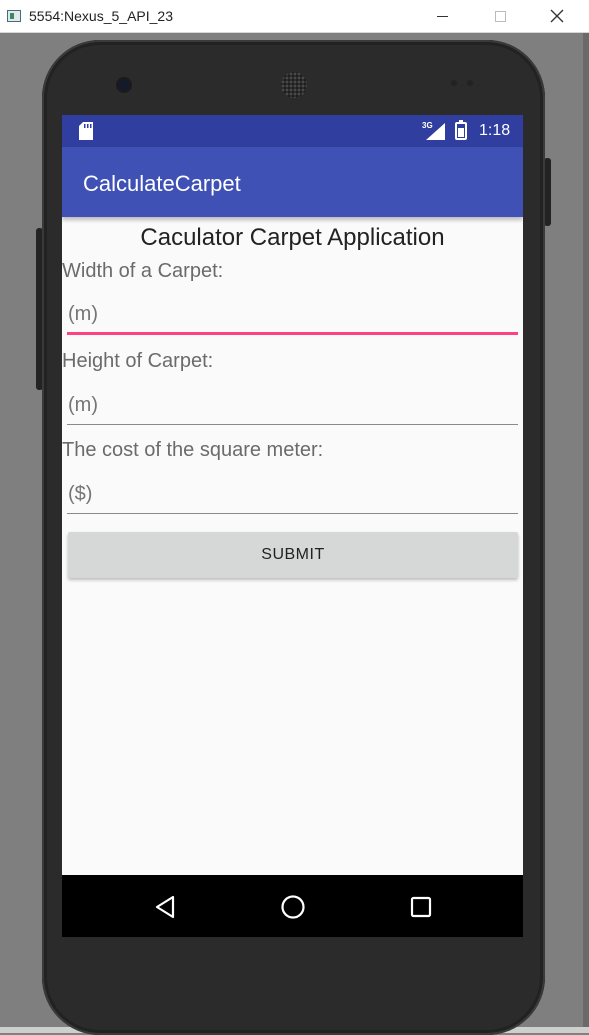 Image resolution: width=589 pixels, height=1035 pixels. What do you see at coordinates (292, 131) in the screenshot?
I see `status-bar: 3G 1:18` at bounding box center [292, 131].